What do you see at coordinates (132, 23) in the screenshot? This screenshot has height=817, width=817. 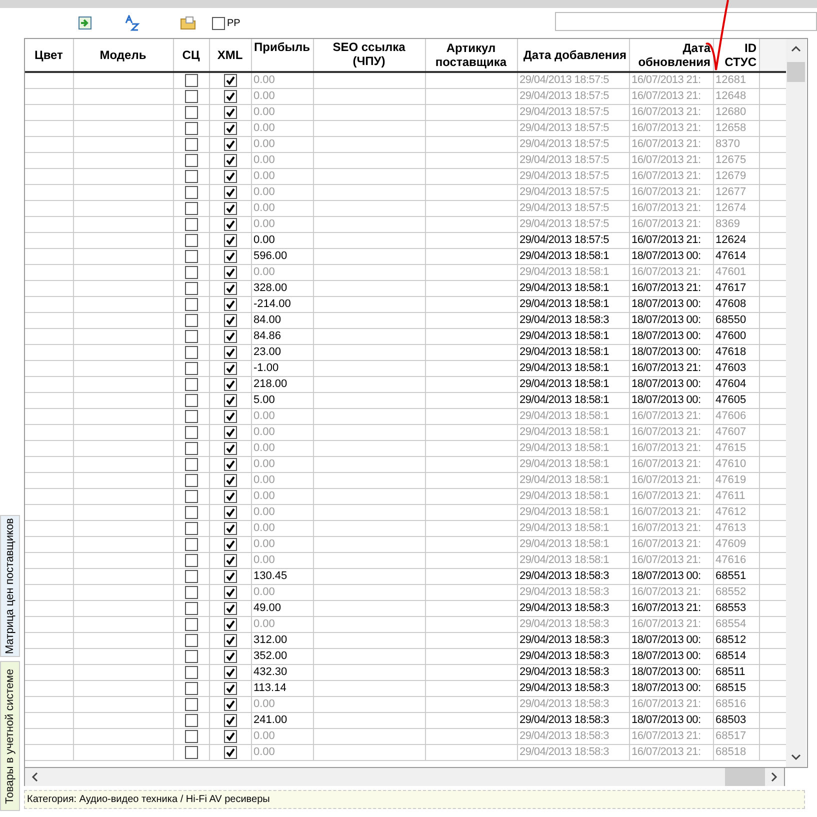 I see `sort-icon` at bounding box center [132, 23].